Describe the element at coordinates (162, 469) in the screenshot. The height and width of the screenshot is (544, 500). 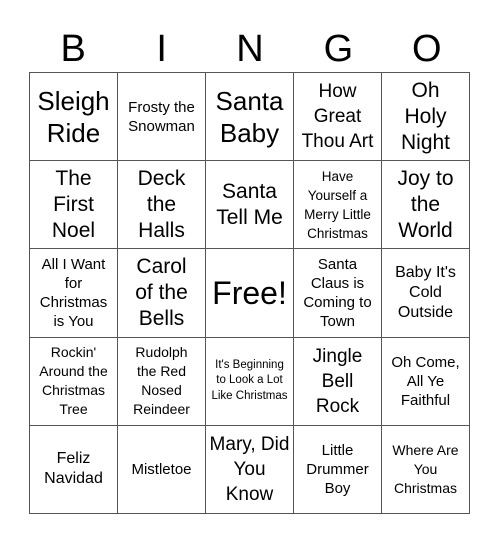
I see `bingo-cell: Mistletoe` at that location.